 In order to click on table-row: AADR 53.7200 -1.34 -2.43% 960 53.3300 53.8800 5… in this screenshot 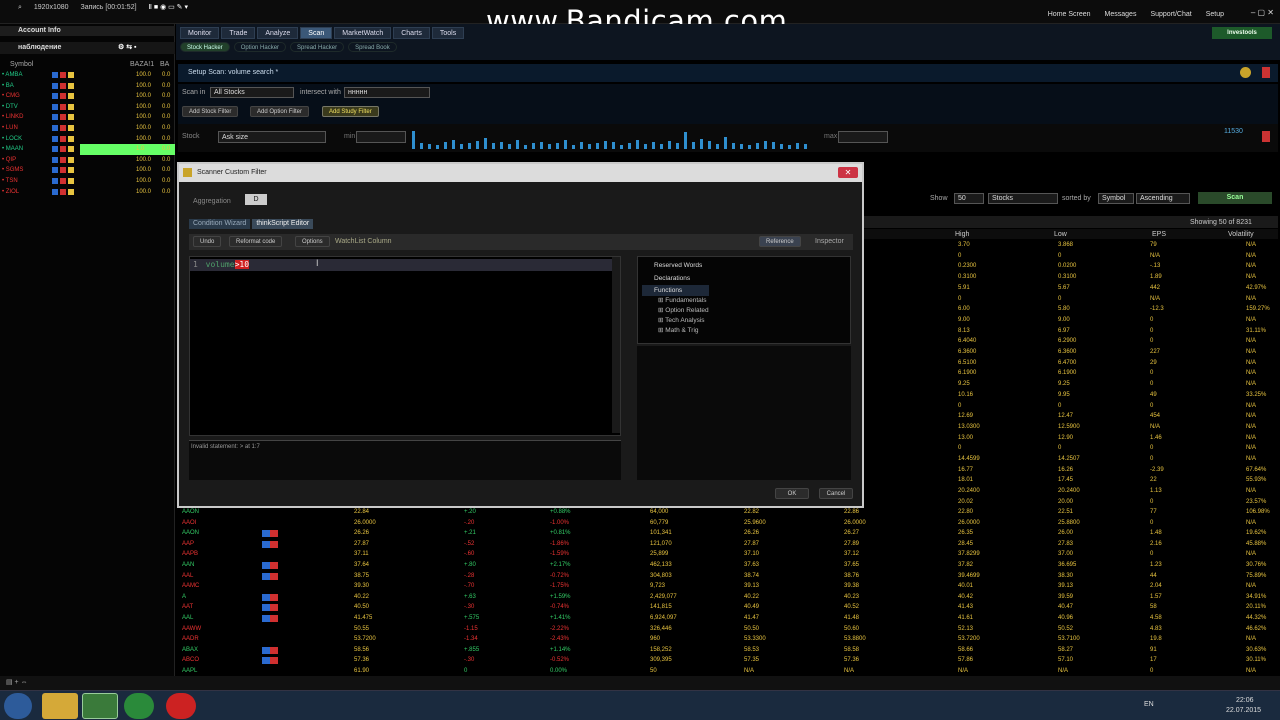, I will do `click(728, 639)`.